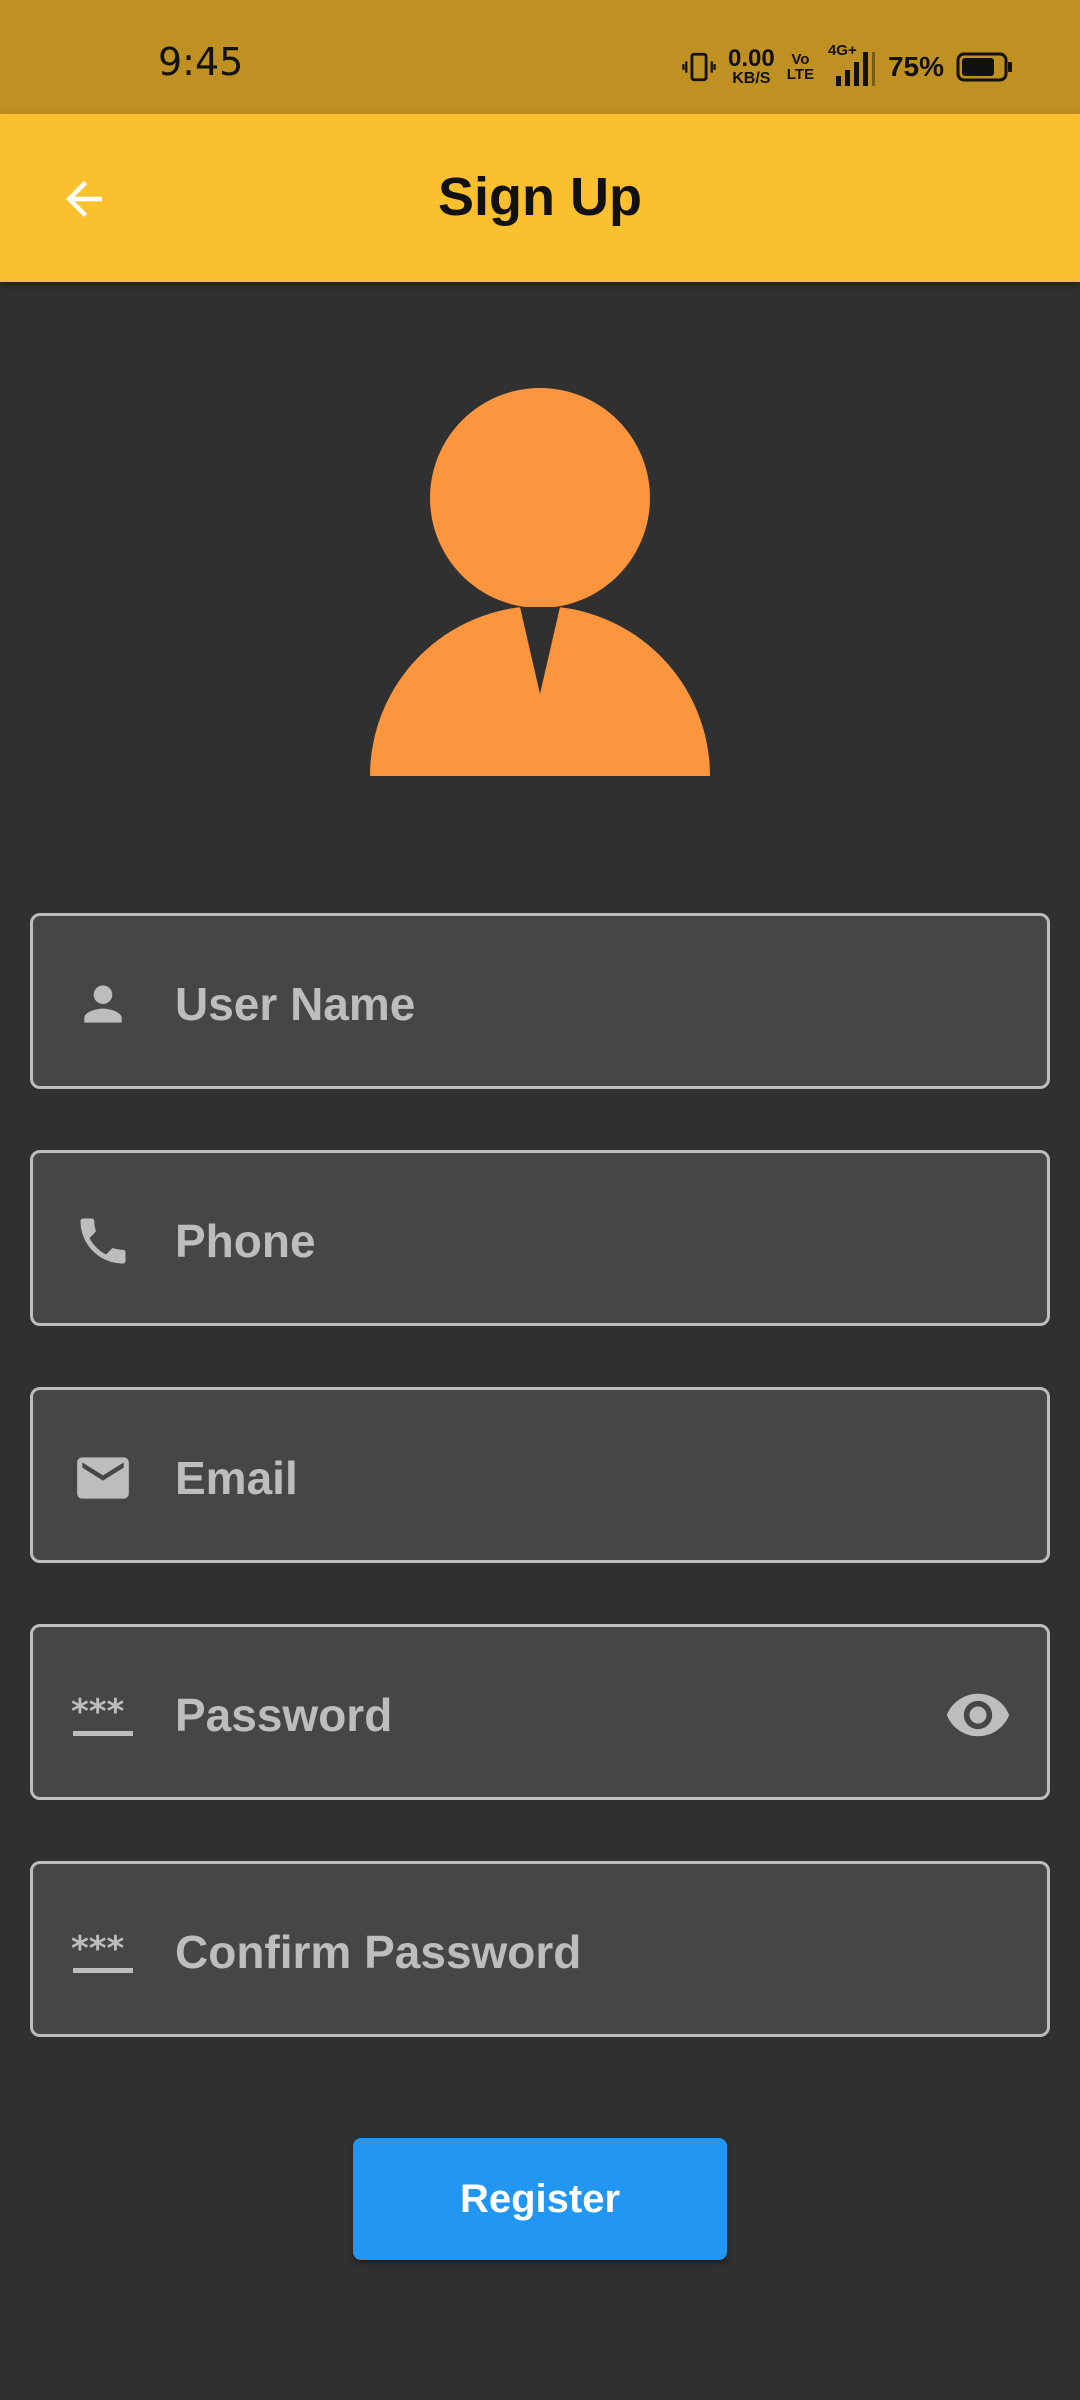 The width and height of the screenshot is (1080, 2400). I want to click on eye-icon, so click(978, 1715).